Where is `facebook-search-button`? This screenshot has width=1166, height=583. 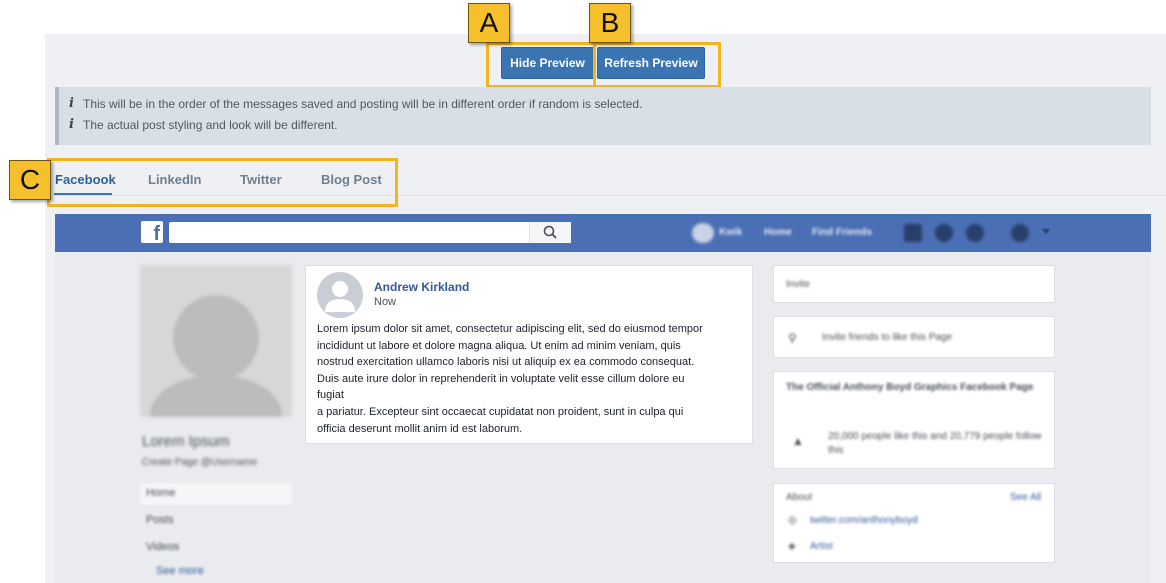
facebook-search-button is located at coordinates (550, 232).